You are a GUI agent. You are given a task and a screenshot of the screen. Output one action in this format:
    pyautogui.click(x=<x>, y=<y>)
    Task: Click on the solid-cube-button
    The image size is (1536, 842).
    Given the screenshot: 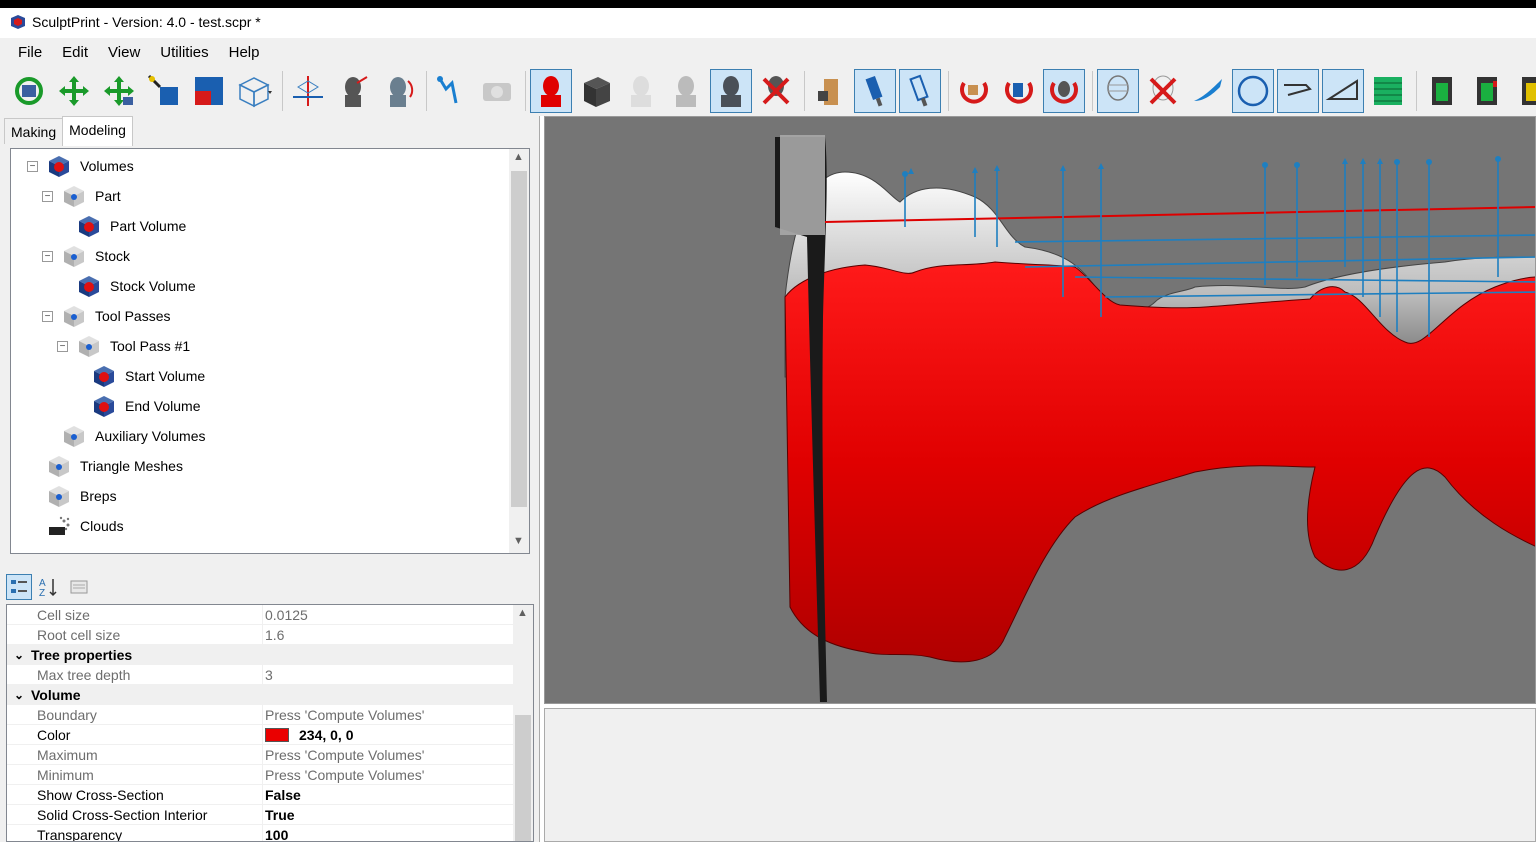 What is the action you would take?
    pyautogui.click(x=596, y=91)
    